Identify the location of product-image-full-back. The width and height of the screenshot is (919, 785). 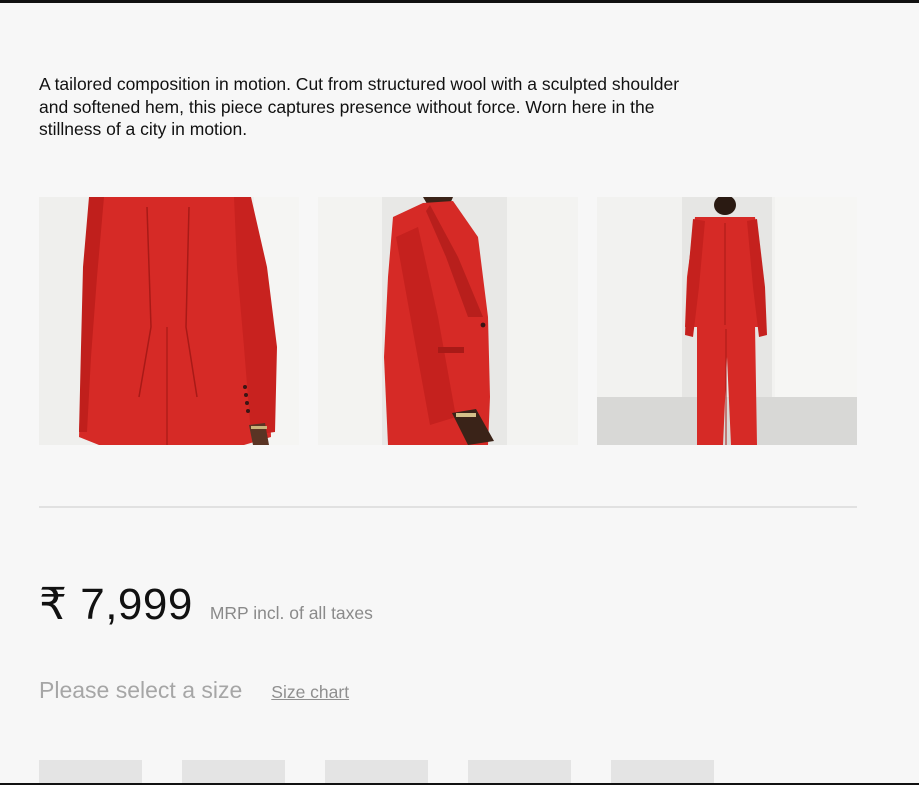
(727, 321).